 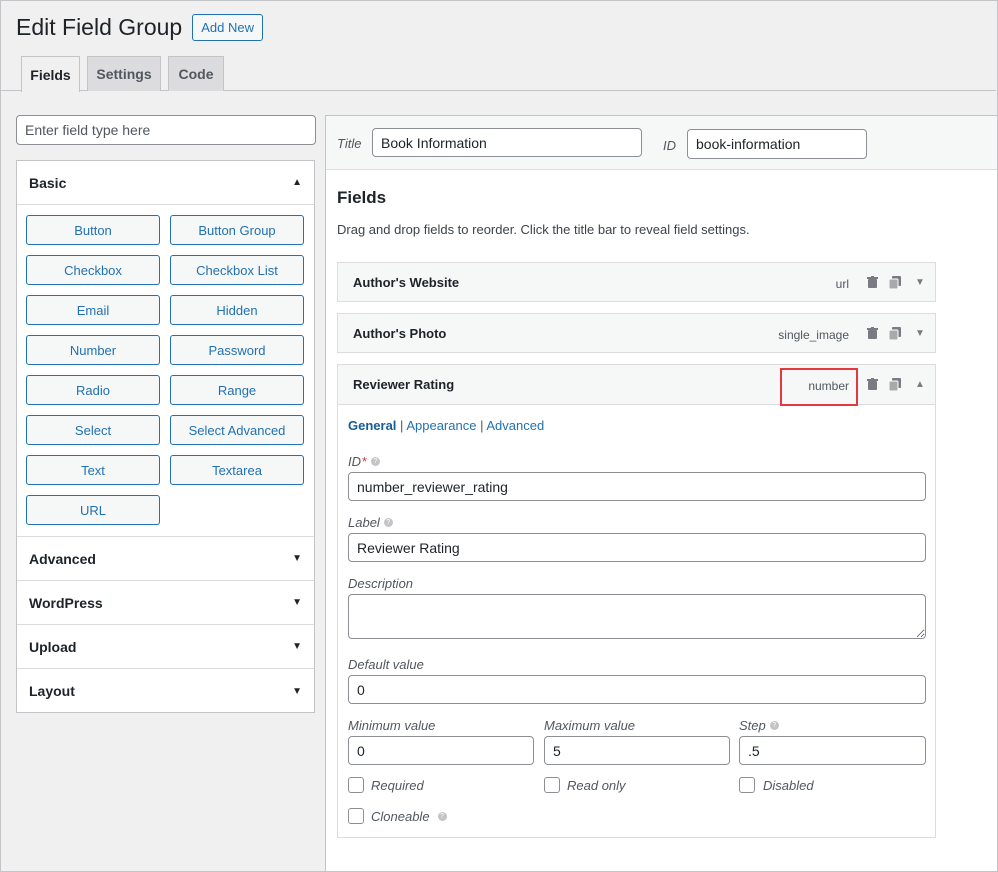 What do you see at coordinates (669, 145) in the screenshot?
I see `group-id-label: ID` at bounding box center [669, 145].